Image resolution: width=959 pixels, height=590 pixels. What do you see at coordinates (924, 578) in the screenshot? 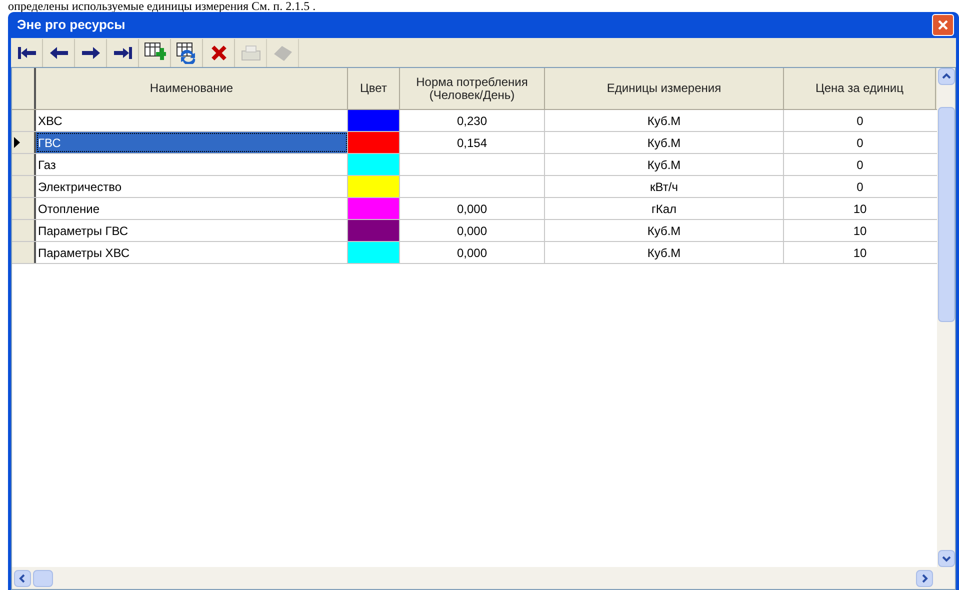
I see `scroll-right-icon` at bounding box center [924, 578].